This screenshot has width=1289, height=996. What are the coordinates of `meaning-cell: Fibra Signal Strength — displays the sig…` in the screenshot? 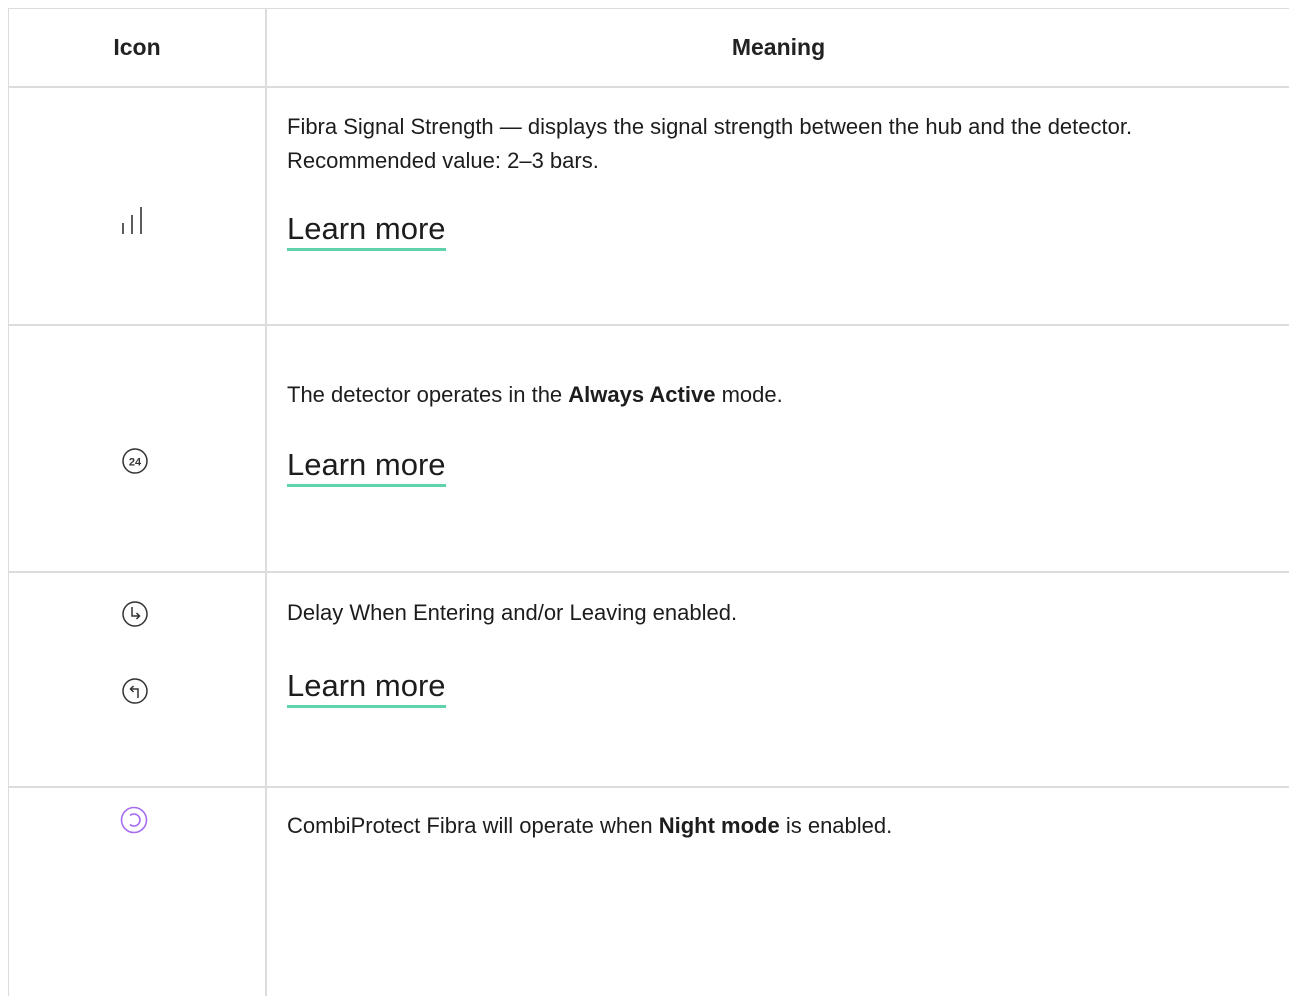 It's located at (777, 180).